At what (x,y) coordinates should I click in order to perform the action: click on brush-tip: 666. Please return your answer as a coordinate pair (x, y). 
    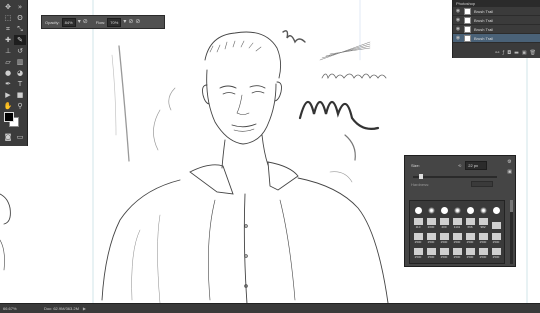
    Looking at the image, I should click on (470, 223).